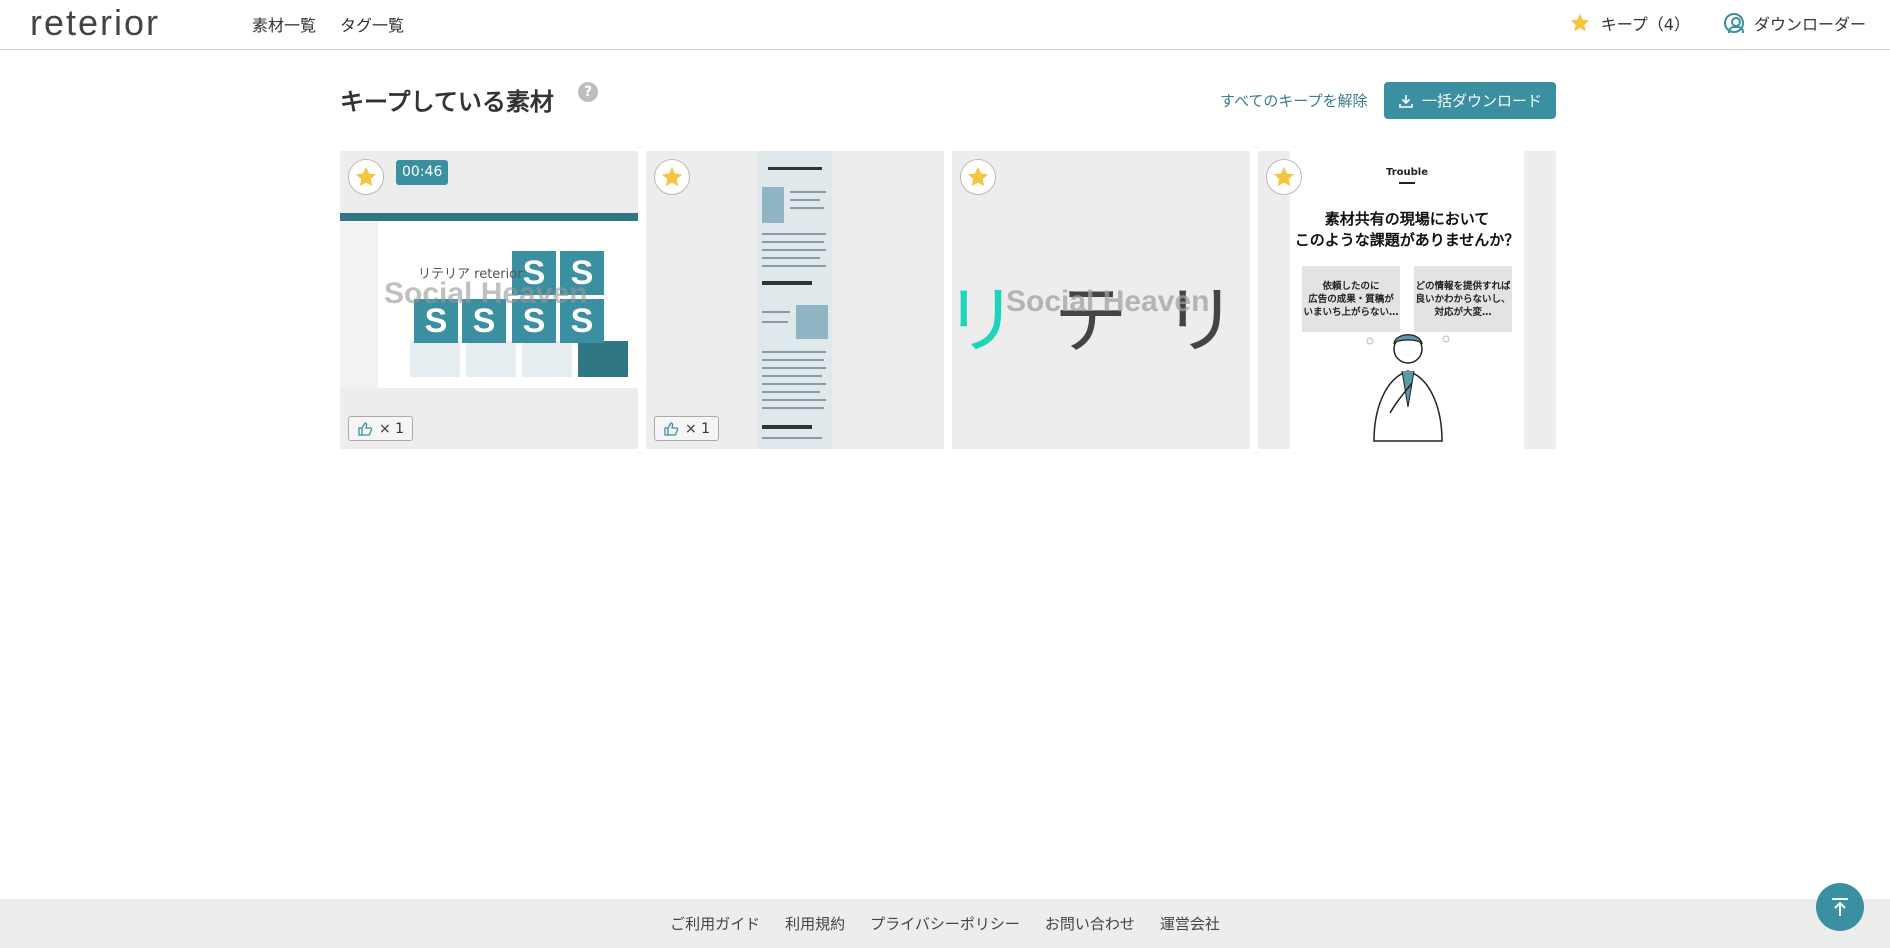 The height and width of the screenshot is (948, 1890). I want to click on material-card: リ テ リ ア Social Heaven, so click(1101, 300).